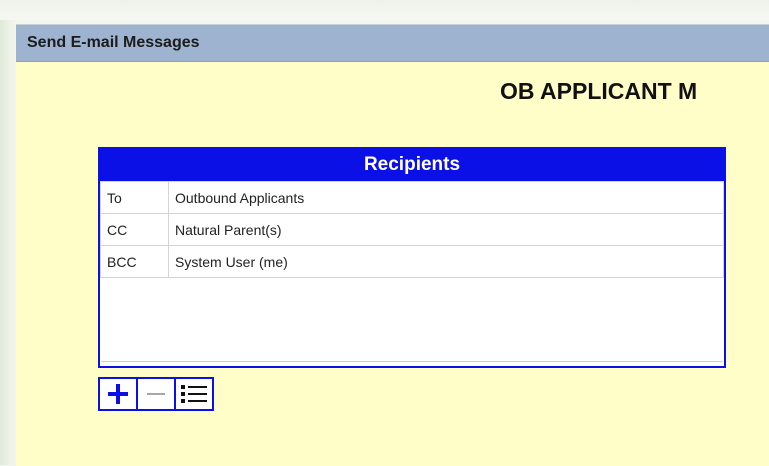 Image resolution: width=769 pixels, height=466 pixels. What do you see at coordinates (446, 197) in the screenshot?
I see `recipient-name: Outbound Applicants` at bounding box center [446, 197].